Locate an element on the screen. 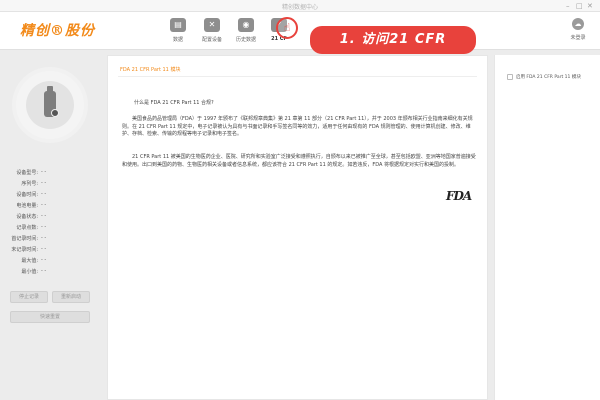  info-row-min: 最小值: - - is located at coordinates (50, 273).